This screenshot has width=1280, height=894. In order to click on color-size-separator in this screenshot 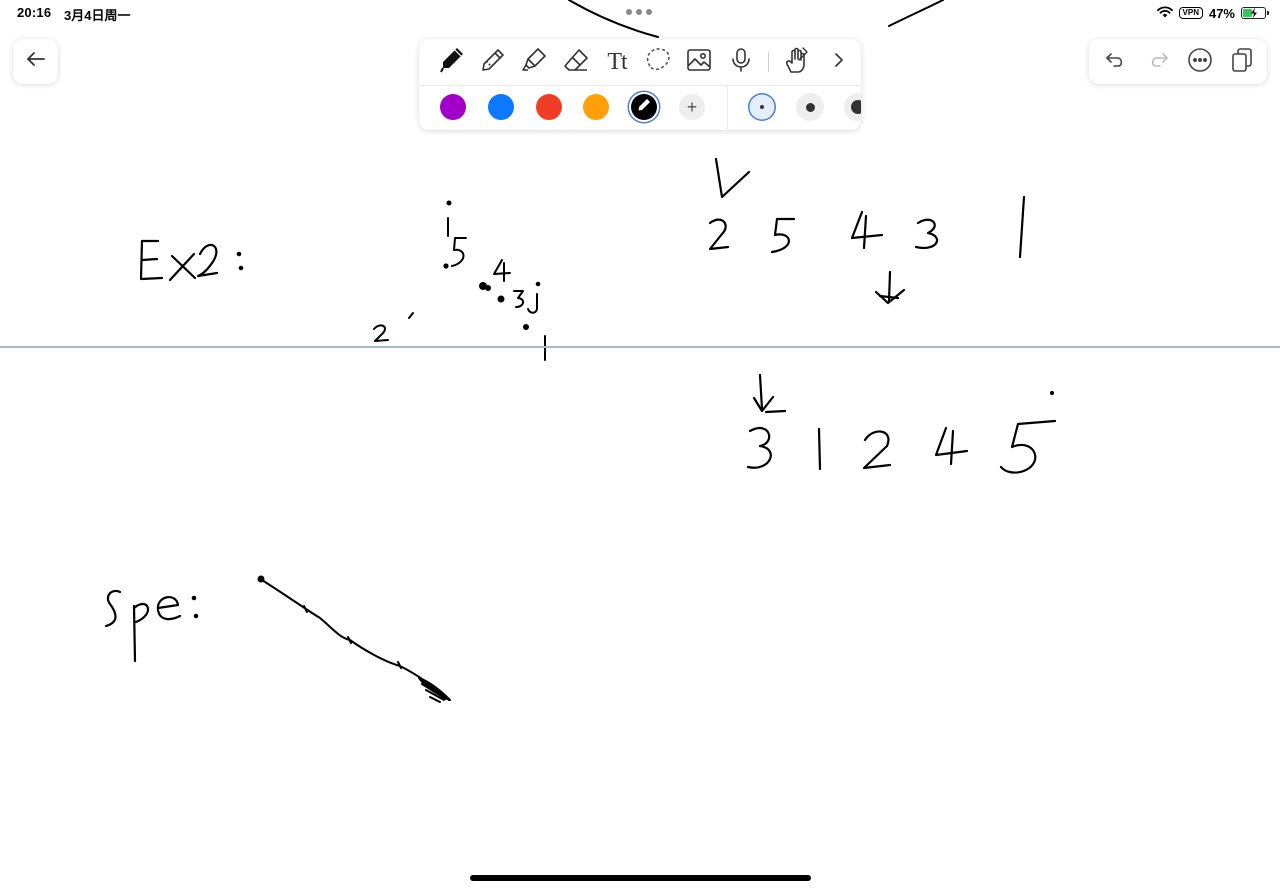, I will do `click(727, 108)`.